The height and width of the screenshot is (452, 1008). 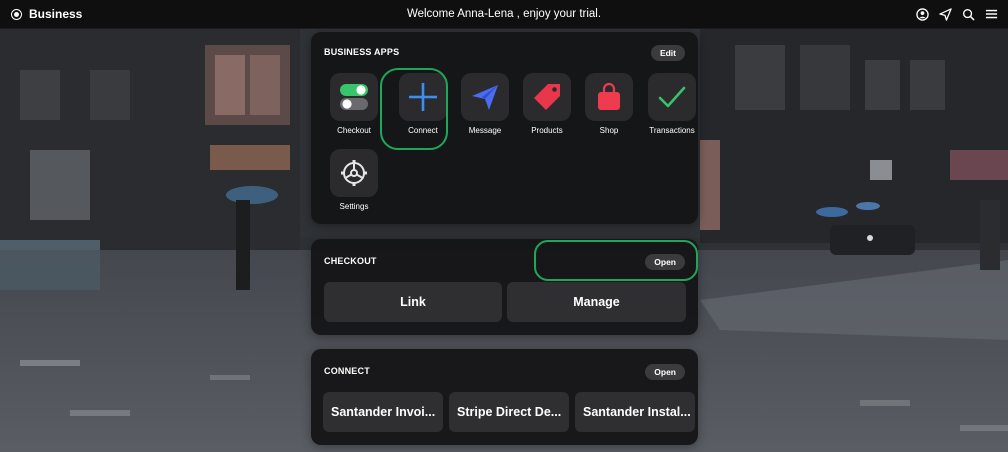 I want to click on app-label: Settings, so click(x=354, y=206).